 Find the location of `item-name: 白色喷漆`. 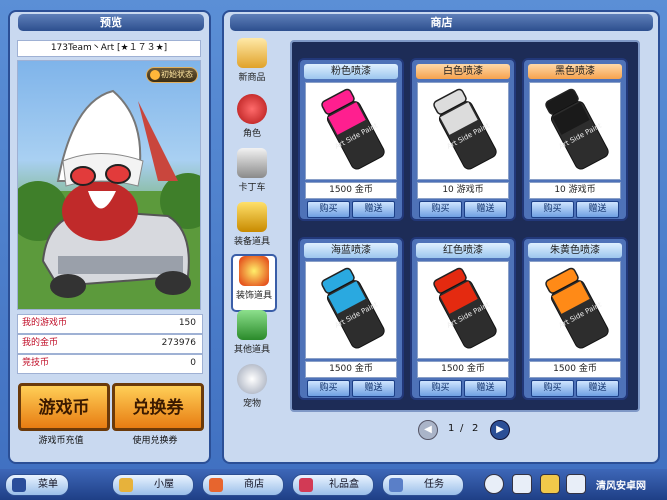

item-name: 白色喷漆 is located at coordinates (463, 71).